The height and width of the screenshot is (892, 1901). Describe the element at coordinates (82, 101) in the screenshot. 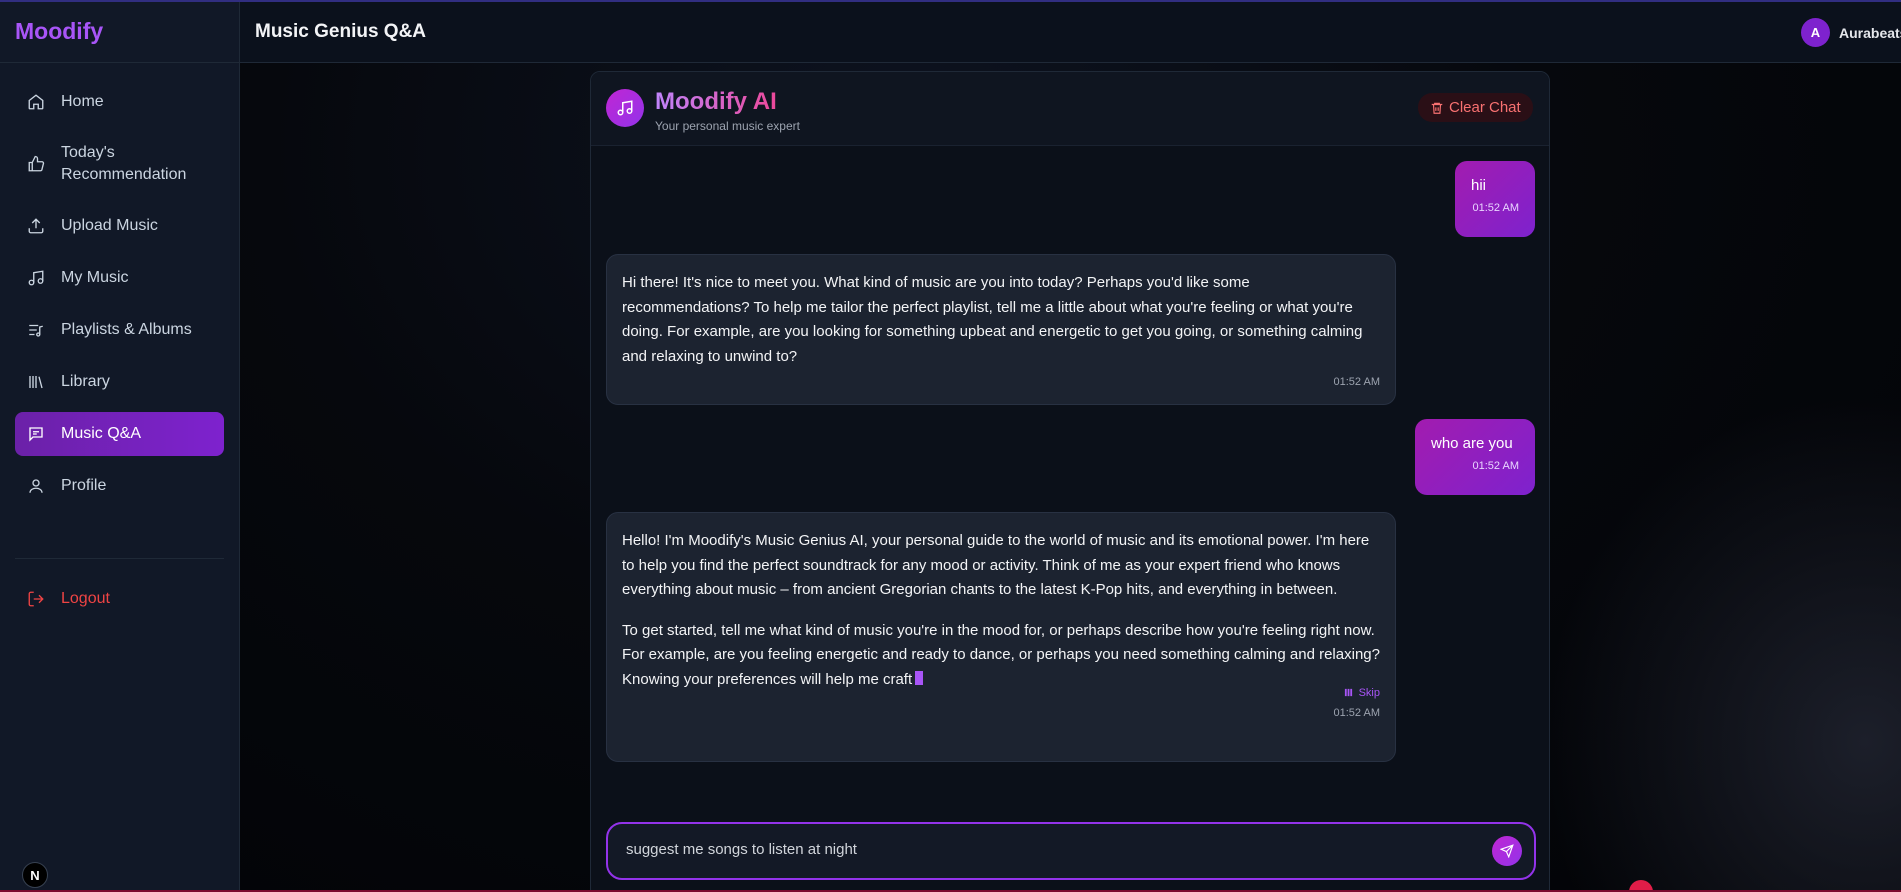

I see `sidebar-item-label: Home` at that location.